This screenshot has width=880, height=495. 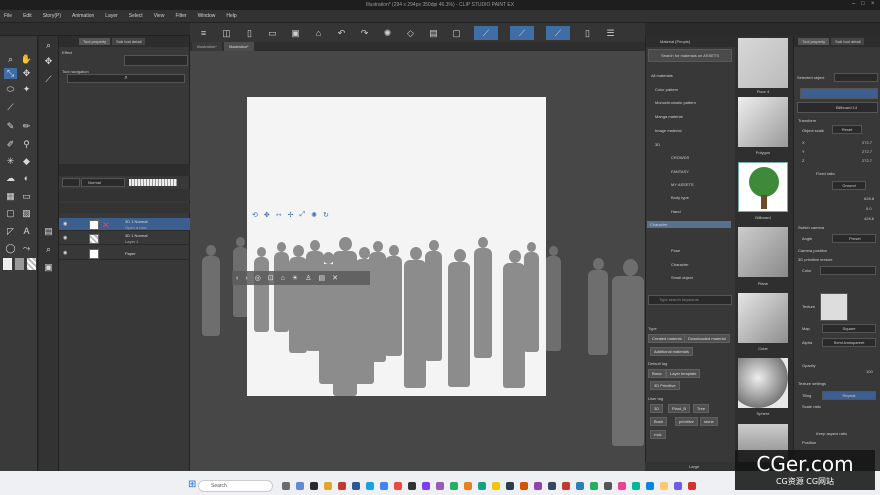 What do you see at coordinates (869, 208) in the screenshot?
I see `position-y-value: 0.0` at bounding box center [869, 208].